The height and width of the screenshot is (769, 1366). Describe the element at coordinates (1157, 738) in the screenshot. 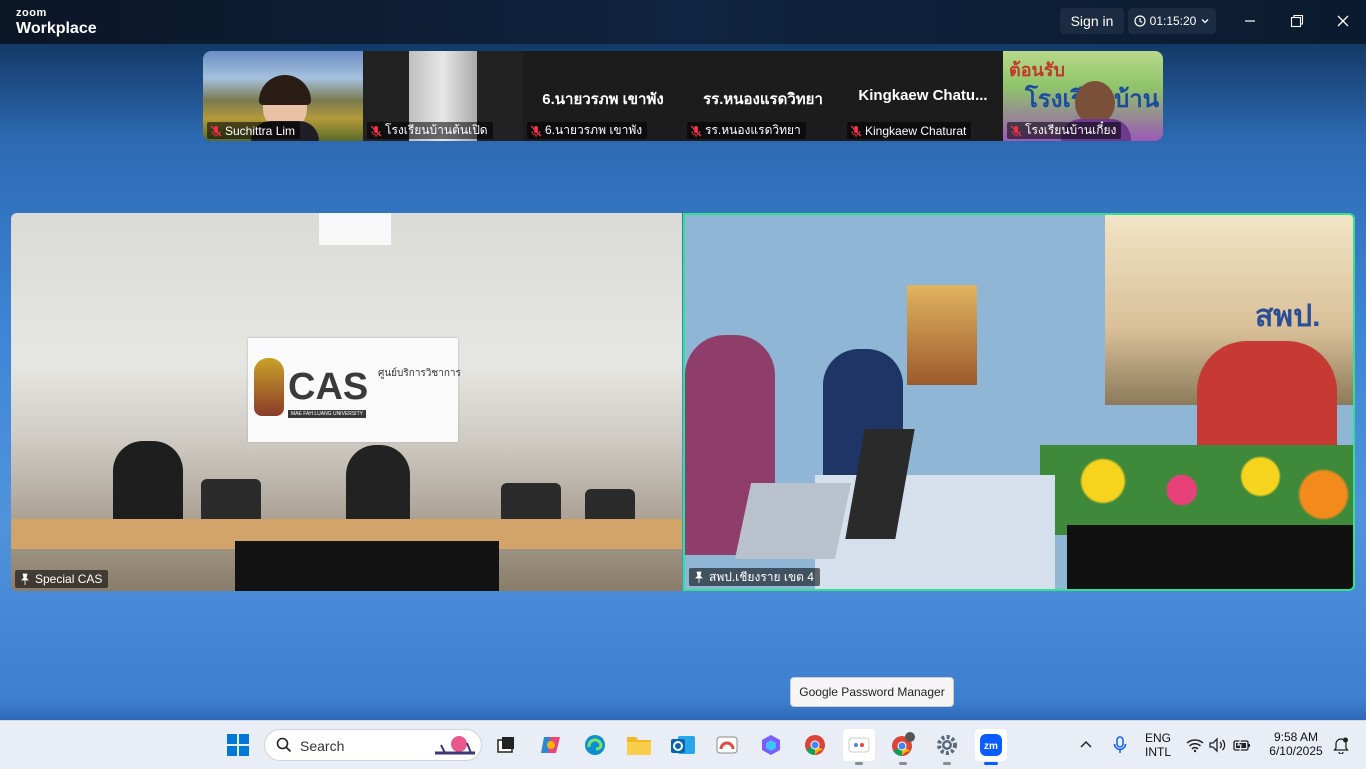

I see `language-code: ENG` at that location.